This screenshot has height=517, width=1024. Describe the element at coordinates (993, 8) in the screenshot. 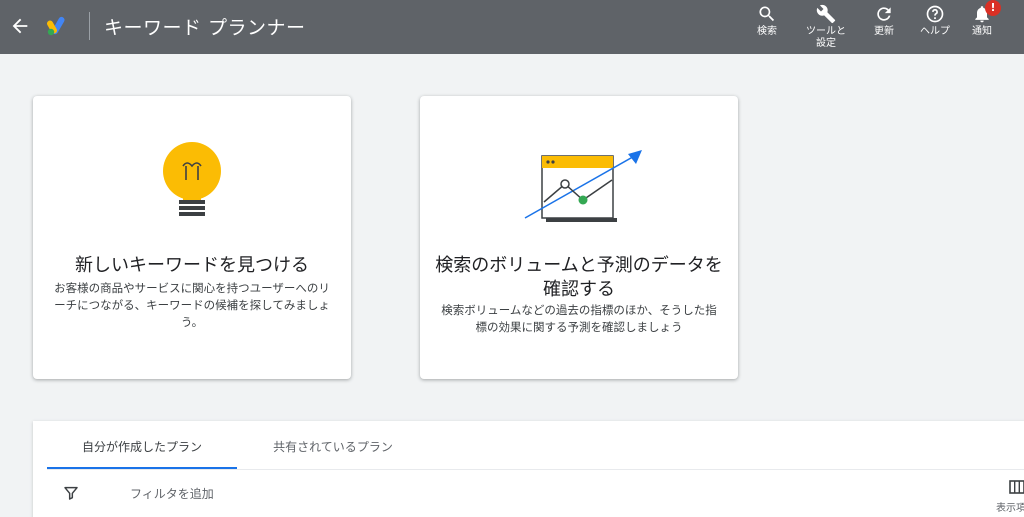

I see `notification-badge: !` at that location.